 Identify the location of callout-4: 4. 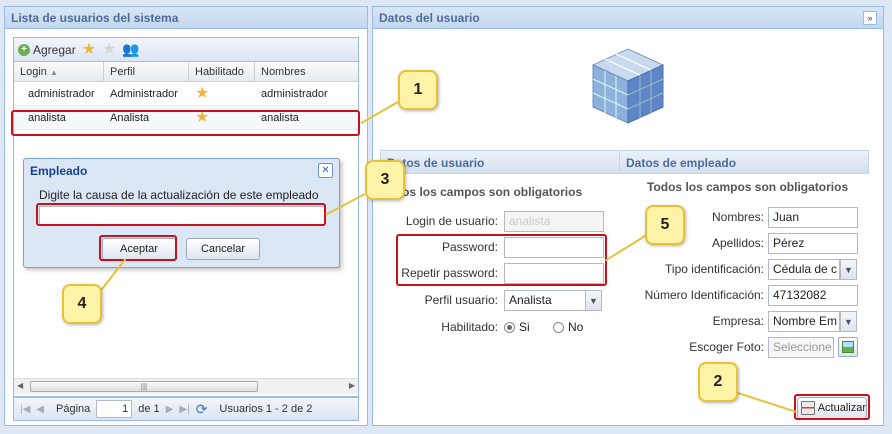
(82, 304).